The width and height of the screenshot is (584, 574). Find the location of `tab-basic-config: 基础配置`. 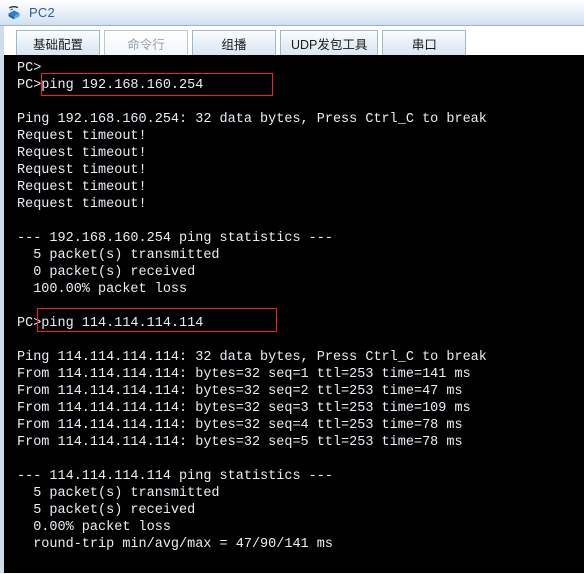

tab-basic-config: 基础配置 is located at coordinates (58, 42).